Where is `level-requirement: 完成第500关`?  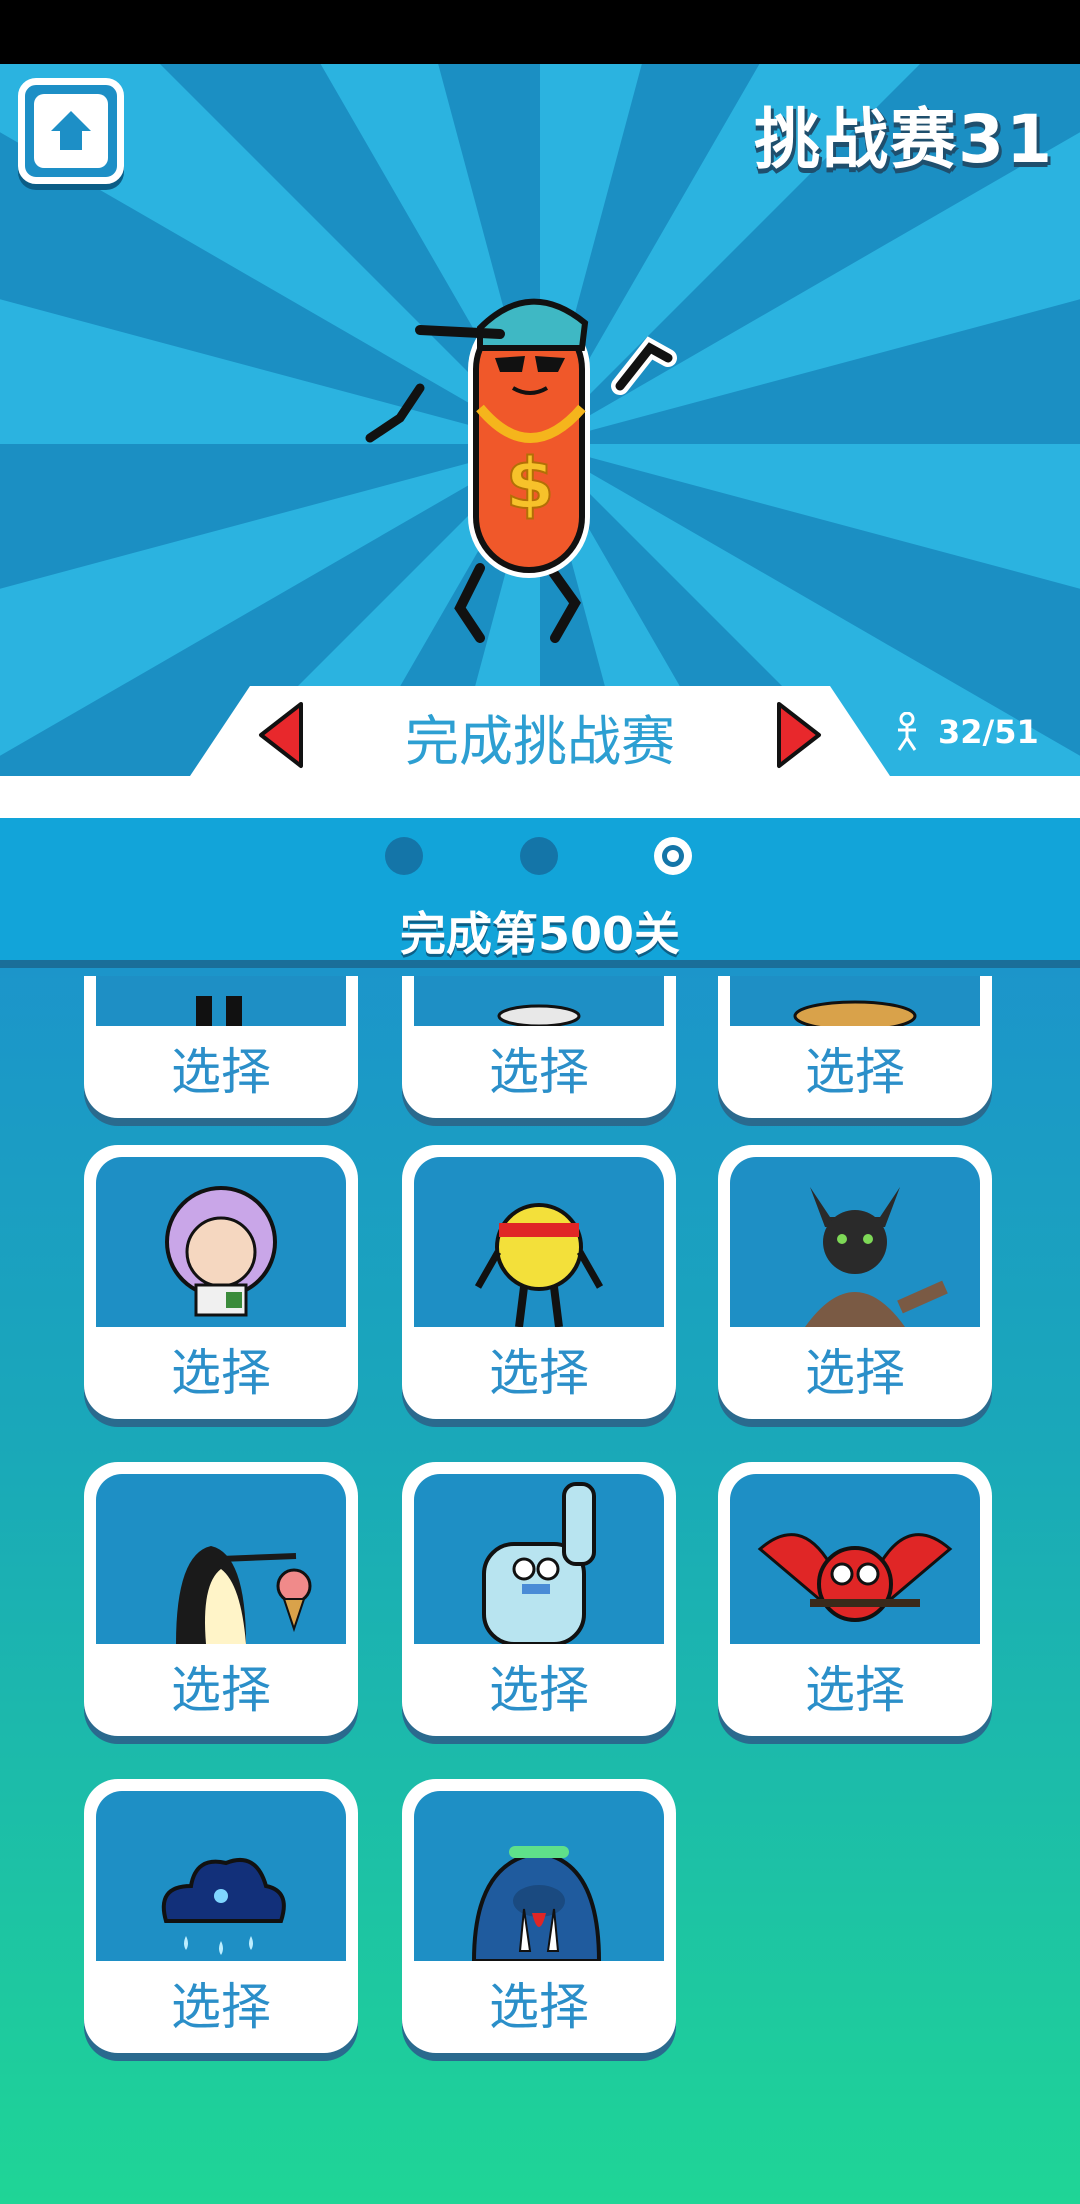
level-requirement: 完成第500关 is located at coordinates (540, 934).